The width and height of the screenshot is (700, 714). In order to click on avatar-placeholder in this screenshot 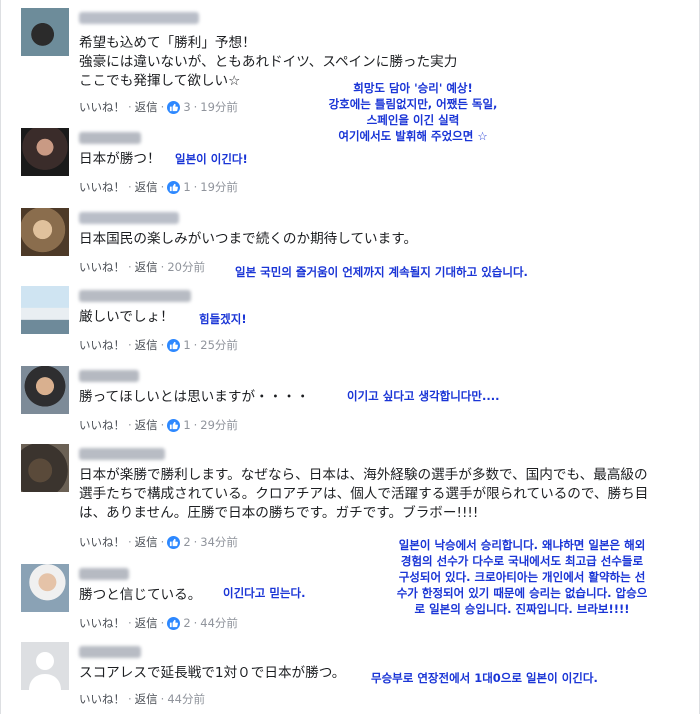, I will do `click(45, 666)`.